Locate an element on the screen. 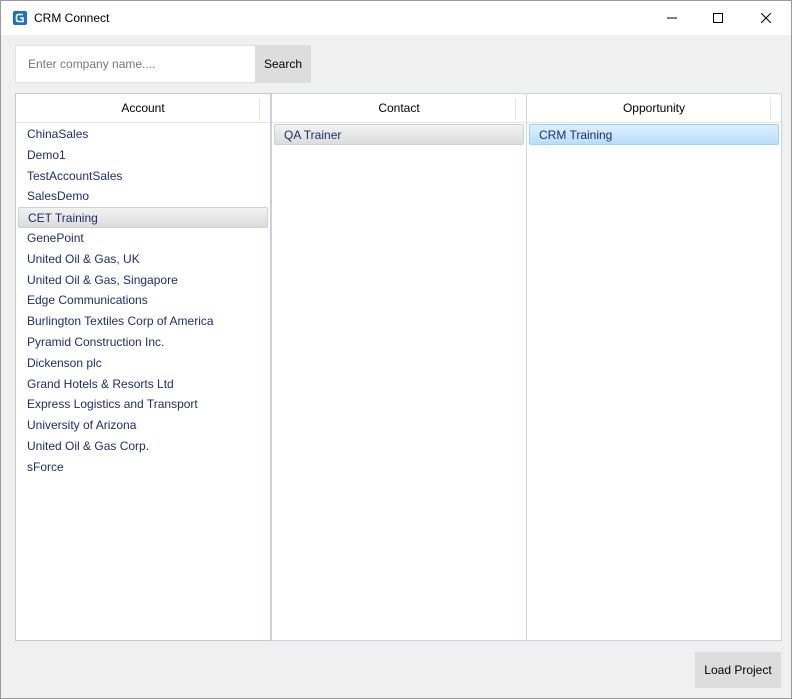 Image resolution: width=792 pixels, height=699 pixels. close-icon is located at coordinates (766, 18).